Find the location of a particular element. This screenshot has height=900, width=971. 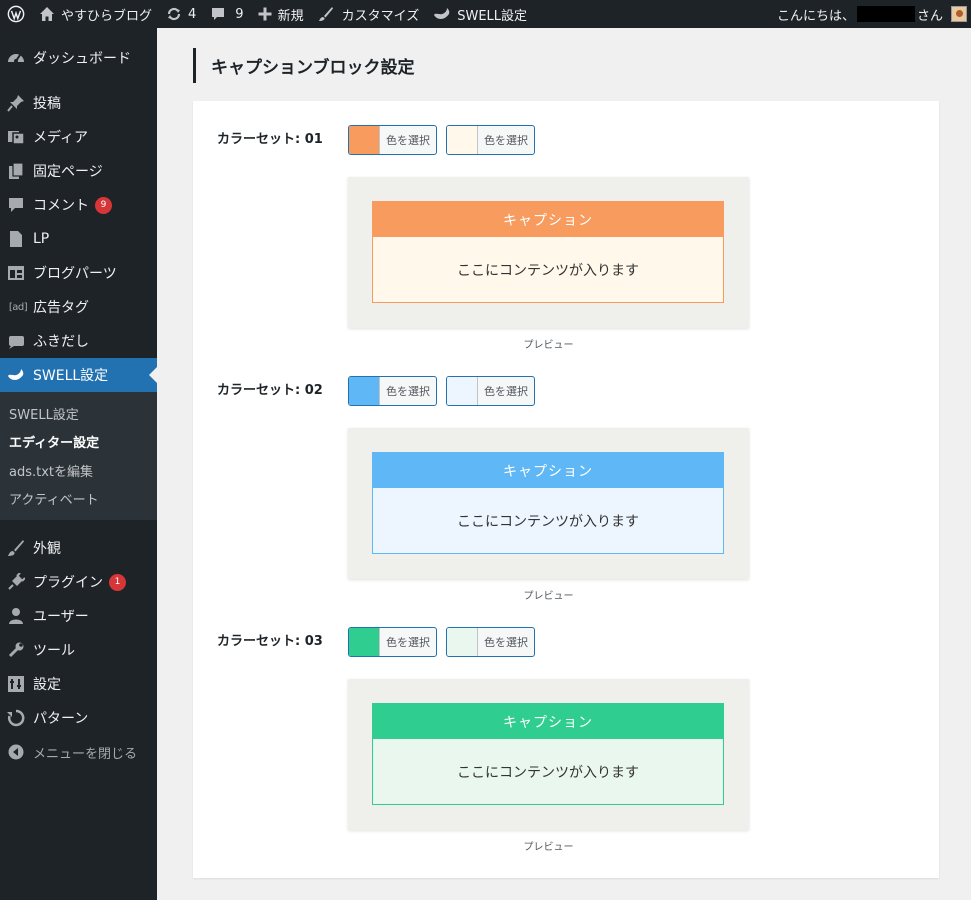

color-set-2-label: カラーセット: 02 is located at coordinates (270, 390).